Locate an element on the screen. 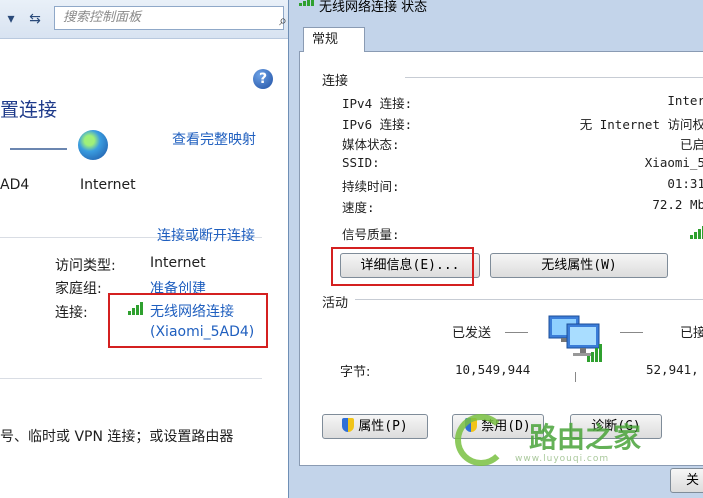 This screenshot has height=498, width=703. network-computers-icon is located at coordinates (575, 338).